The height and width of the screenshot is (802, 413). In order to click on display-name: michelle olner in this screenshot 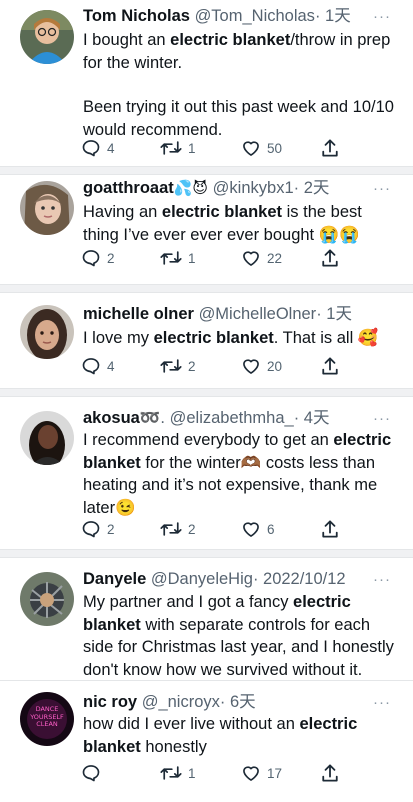, I will do `click(138, 314)`.